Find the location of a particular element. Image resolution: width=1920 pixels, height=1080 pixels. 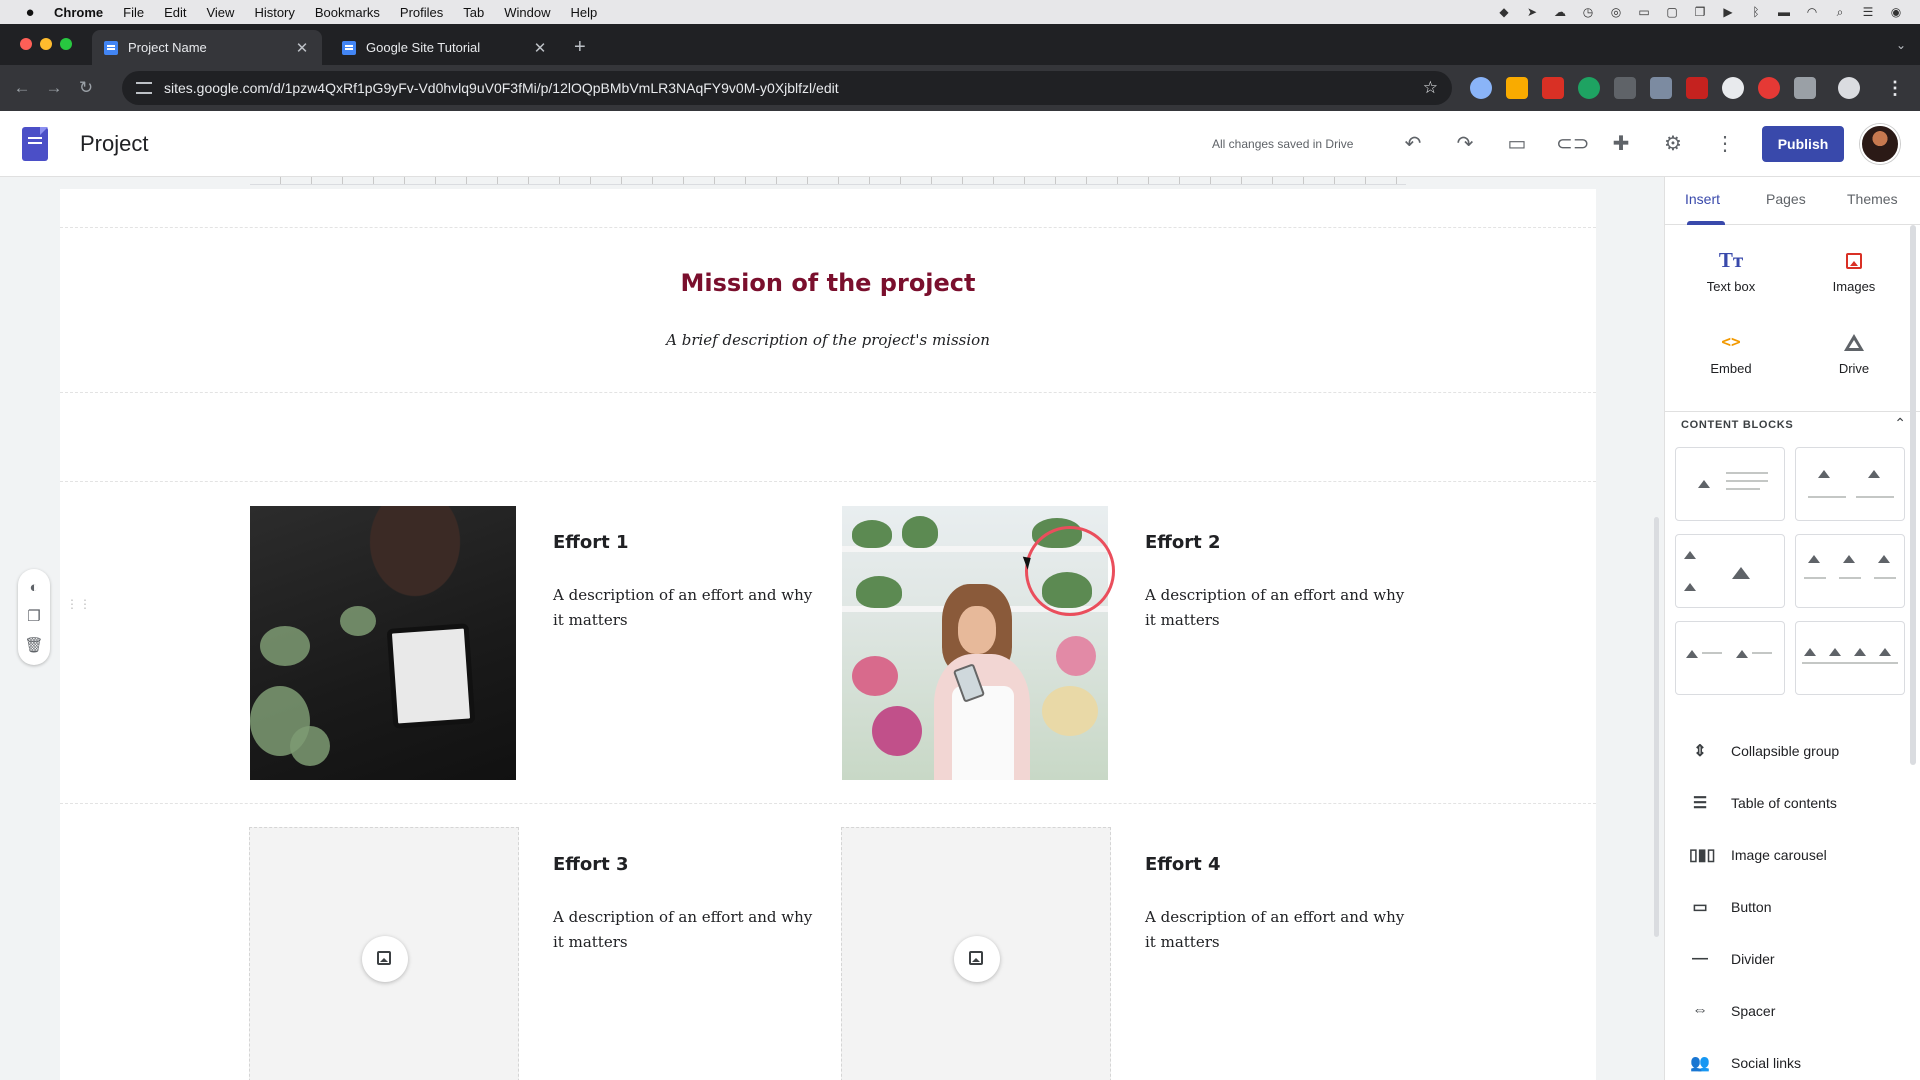

redo-icon: ↷ is located at coordinates (1465, 144).